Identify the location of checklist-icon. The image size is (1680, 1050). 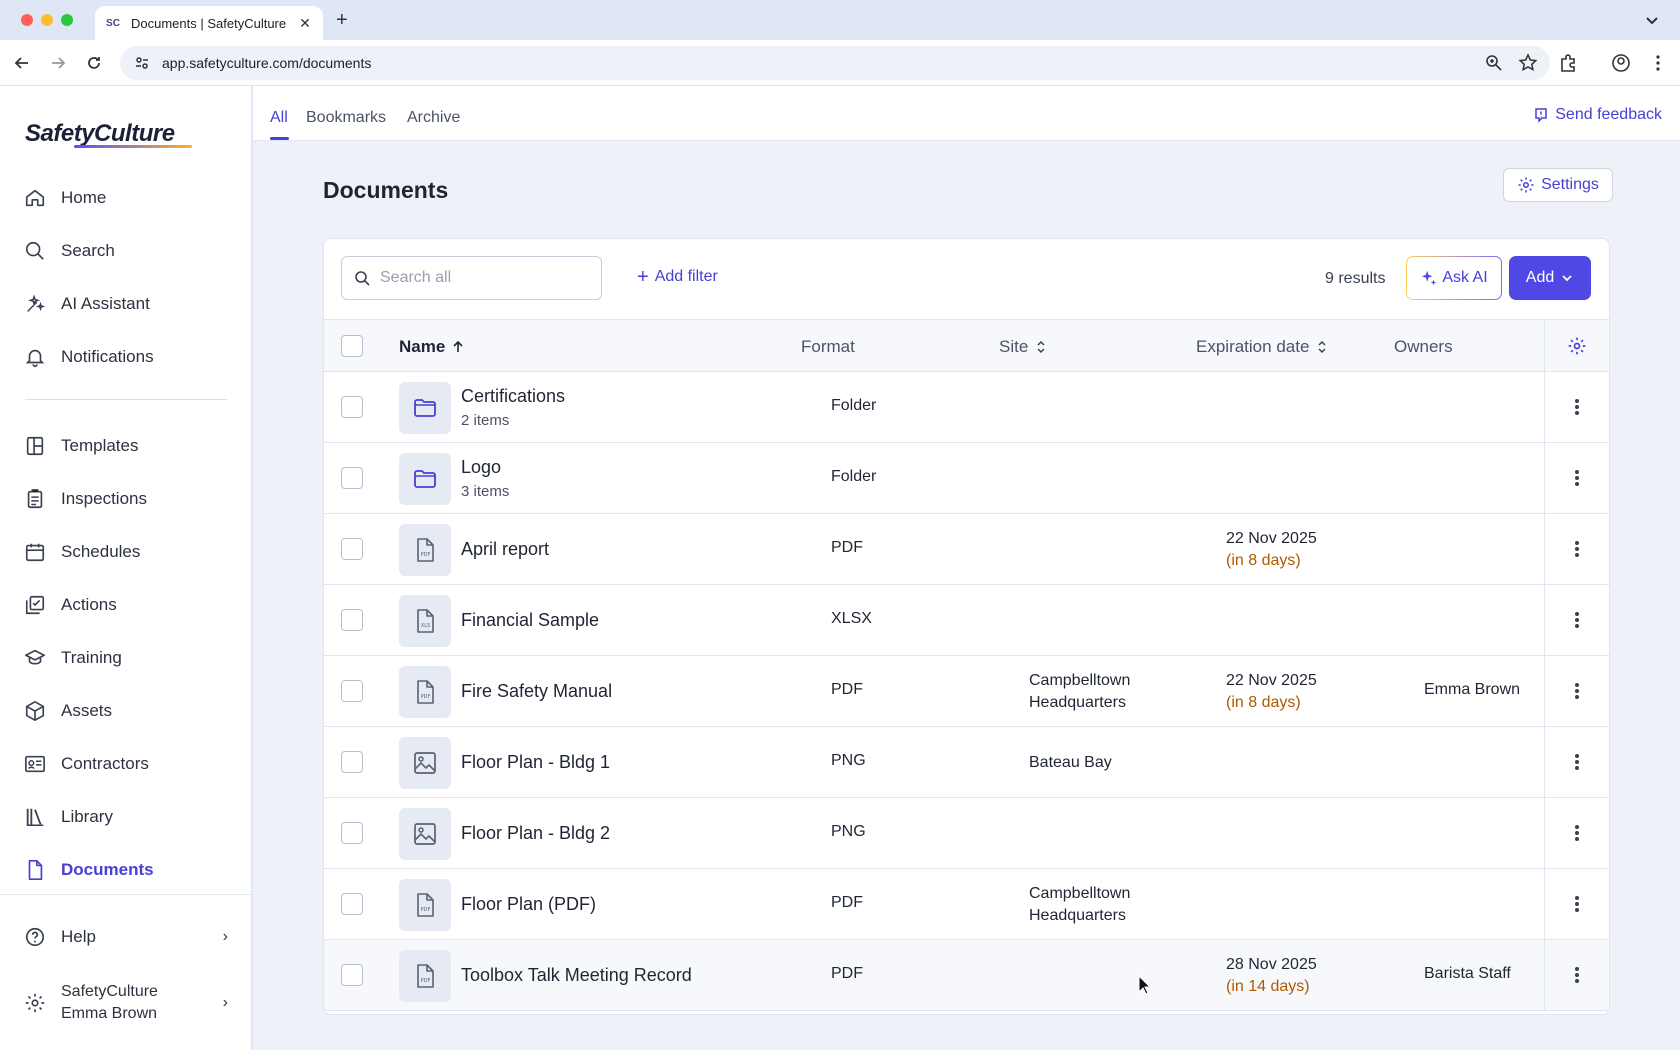
(35, 605).